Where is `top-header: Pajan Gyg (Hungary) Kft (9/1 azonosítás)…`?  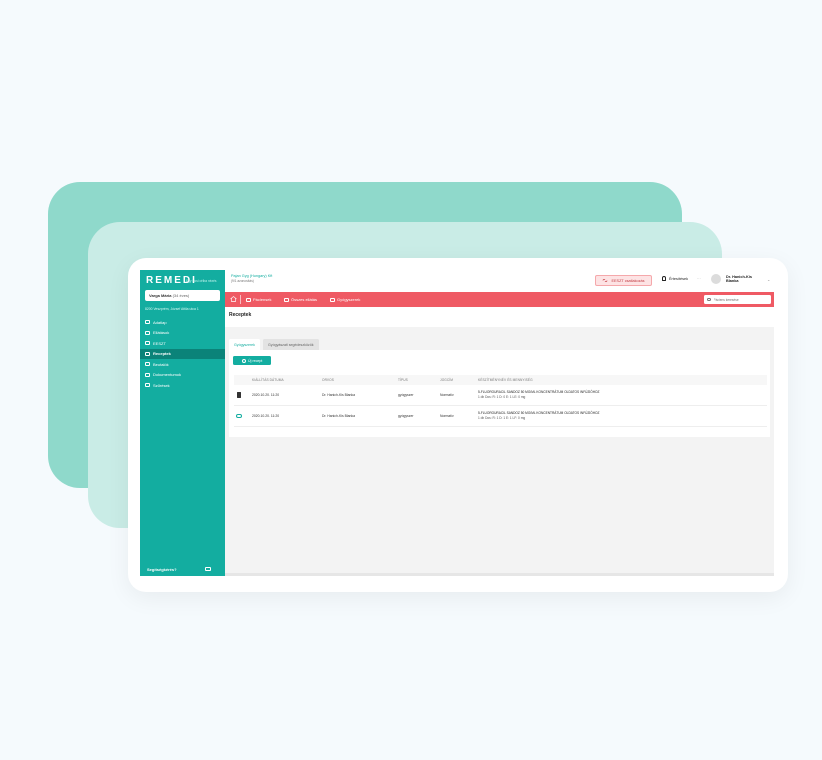 top-header: Pajan Gyg (Hungary) Kft (9/1 azonosítás)… is located at coordinates (499, 281).